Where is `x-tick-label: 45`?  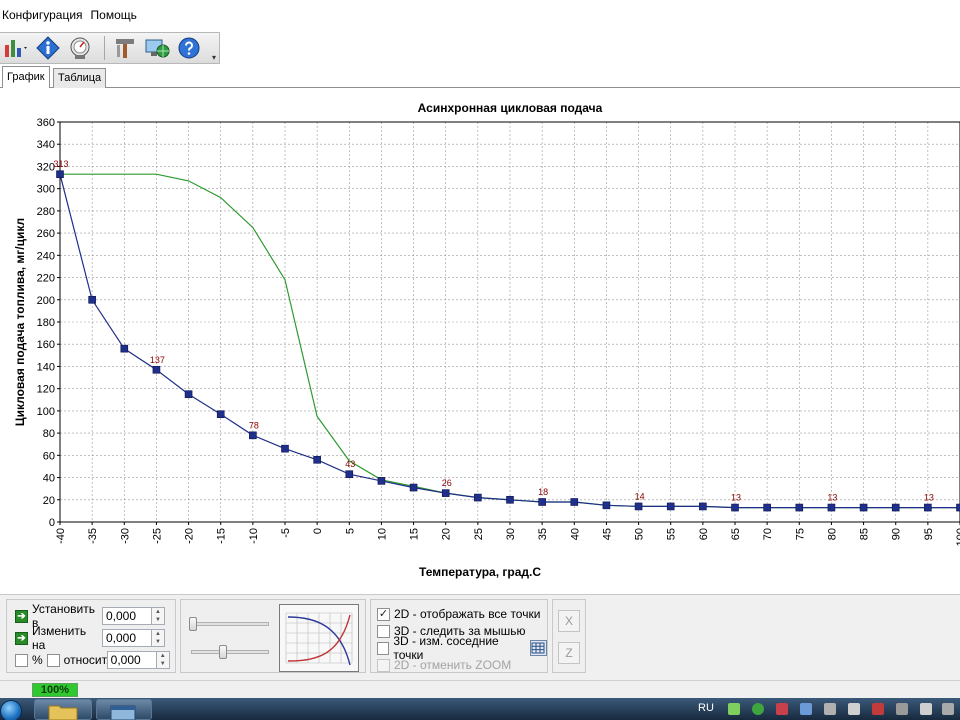
x-tick-label: 45 is located at coordinates (607, 534).